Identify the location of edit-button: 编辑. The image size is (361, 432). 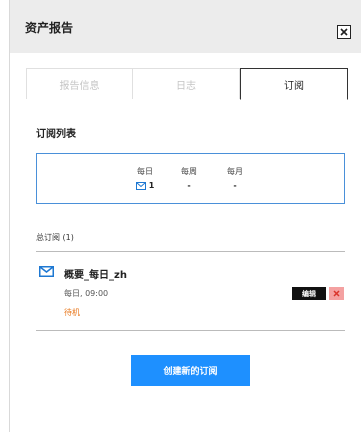
(309, 293).